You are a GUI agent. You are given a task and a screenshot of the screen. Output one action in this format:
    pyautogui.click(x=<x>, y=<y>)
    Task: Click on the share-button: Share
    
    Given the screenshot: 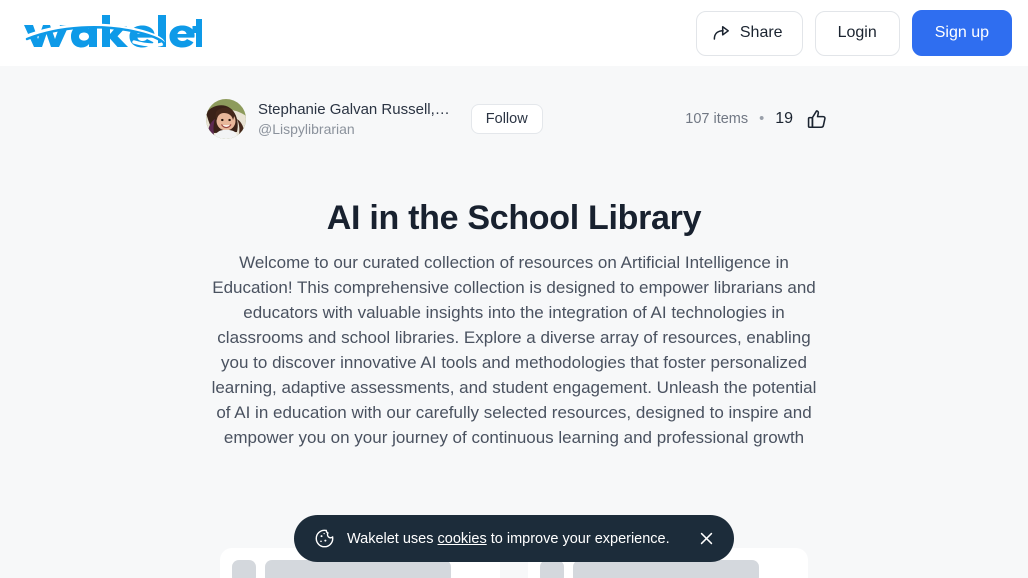 What is the action you would take?
    pyautogui.click(x=749, y=33)
    